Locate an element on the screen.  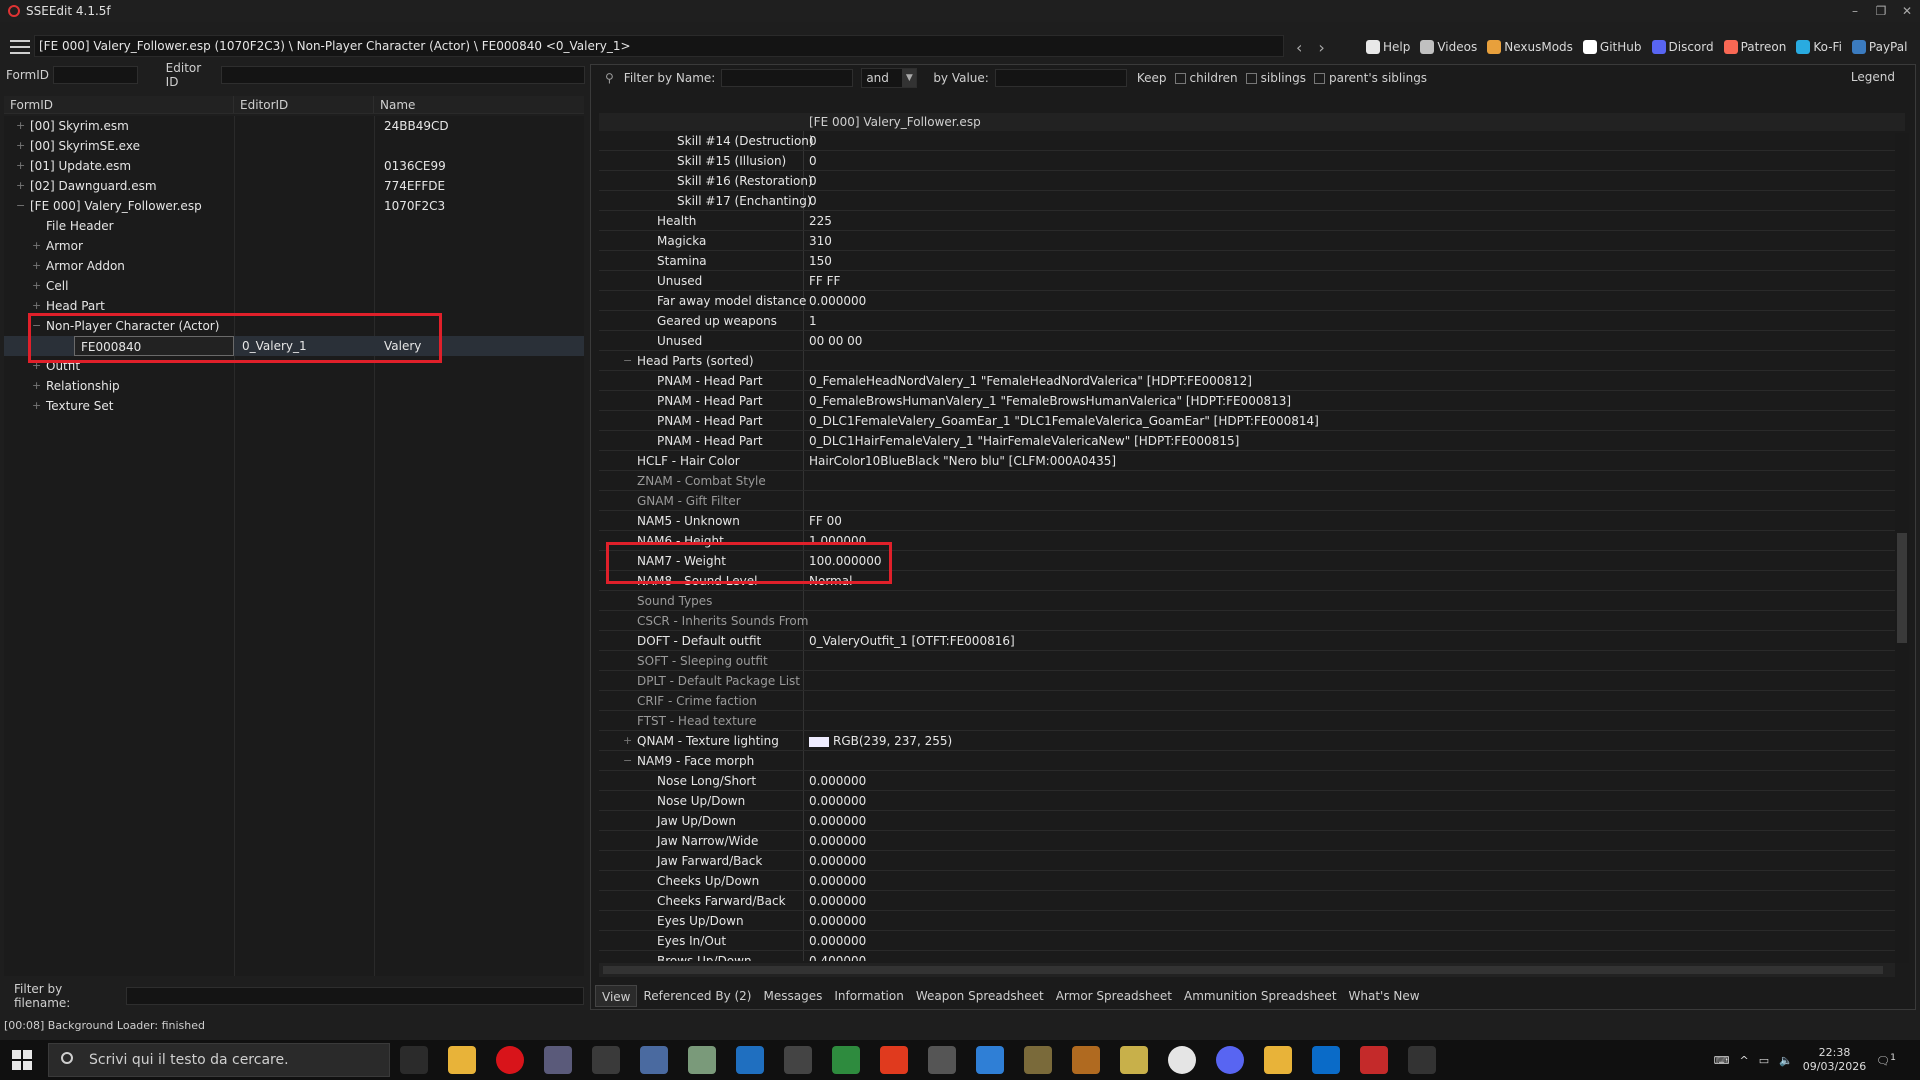
tab-ammunition-spreadsheet: Ammunition Spreadsheet is located at coordinates (1260, 996).